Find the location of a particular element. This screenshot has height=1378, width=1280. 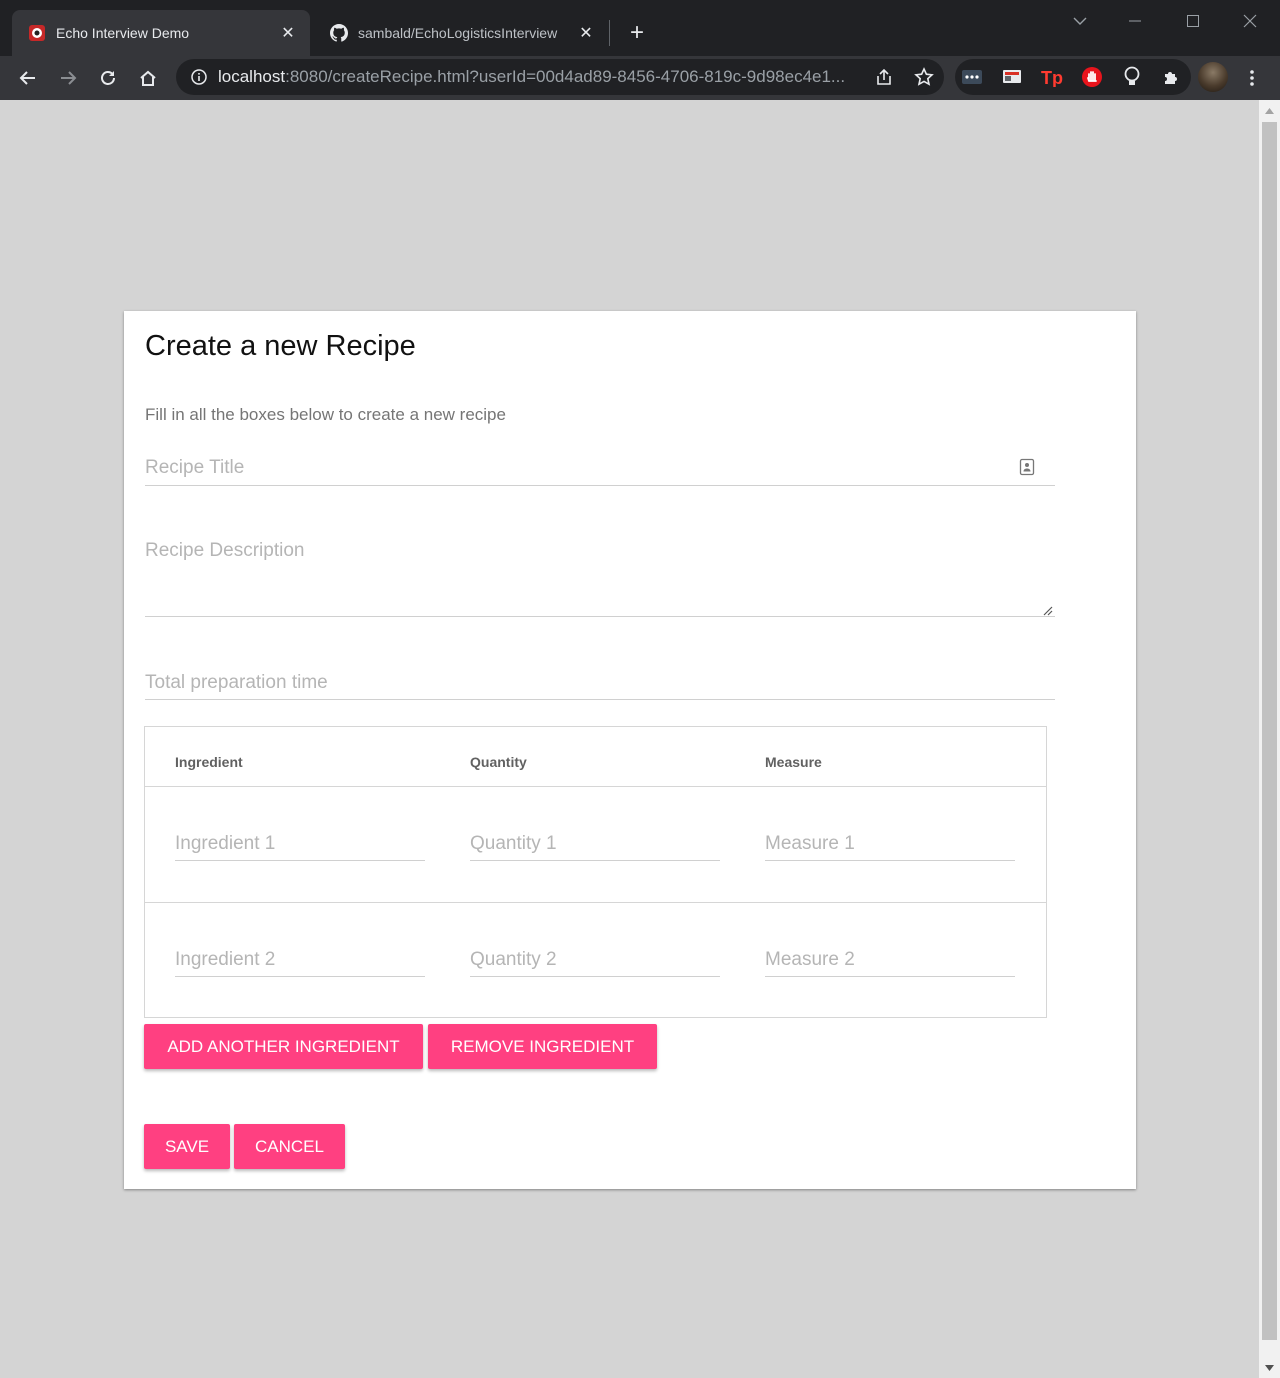

home-icon is located at coordinates (148, 78).